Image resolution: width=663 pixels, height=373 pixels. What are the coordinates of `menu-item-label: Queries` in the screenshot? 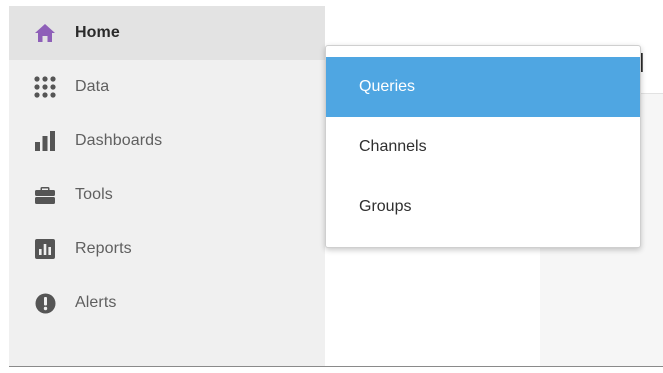 It's located at (387, 86).